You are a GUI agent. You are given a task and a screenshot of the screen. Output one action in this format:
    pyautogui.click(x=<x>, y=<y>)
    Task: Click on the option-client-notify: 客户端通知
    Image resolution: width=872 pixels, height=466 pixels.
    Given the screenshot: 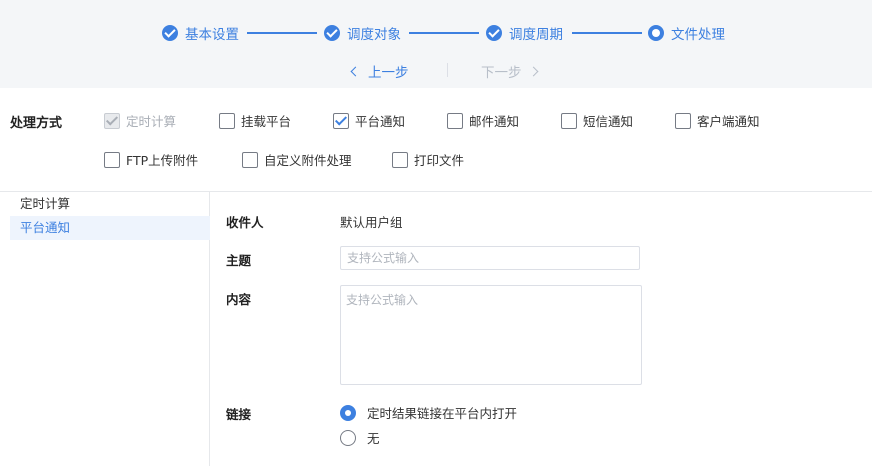 What is the action you would take?
    pyautogui.click(x=717, y=120)
    